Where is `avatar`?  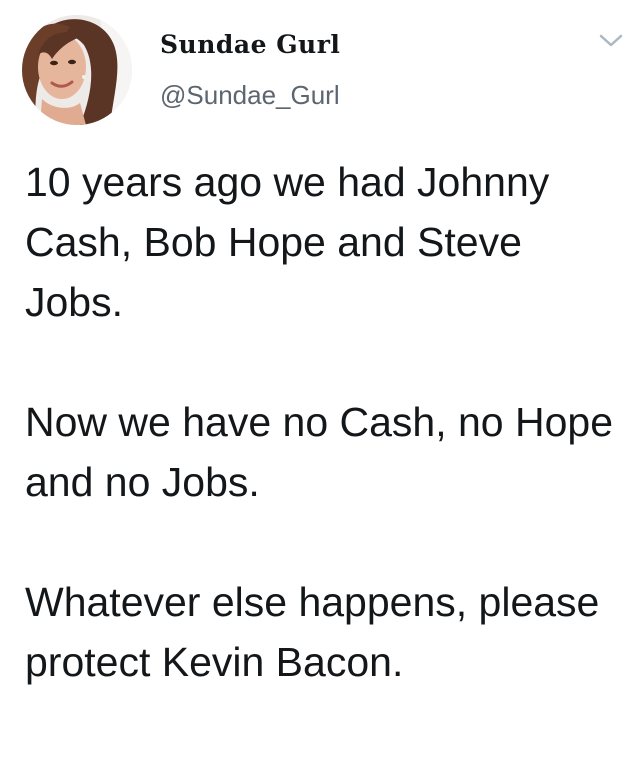 avatar is located at coordinates (77, 70).